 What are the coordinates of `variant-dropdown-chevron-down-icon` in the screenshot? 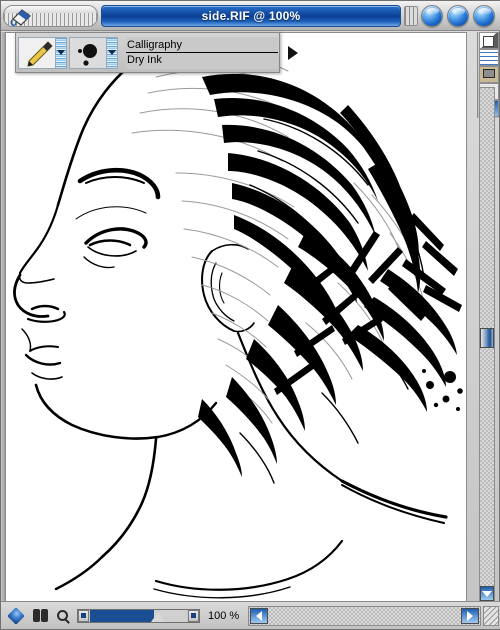 It's located at (112, 52).